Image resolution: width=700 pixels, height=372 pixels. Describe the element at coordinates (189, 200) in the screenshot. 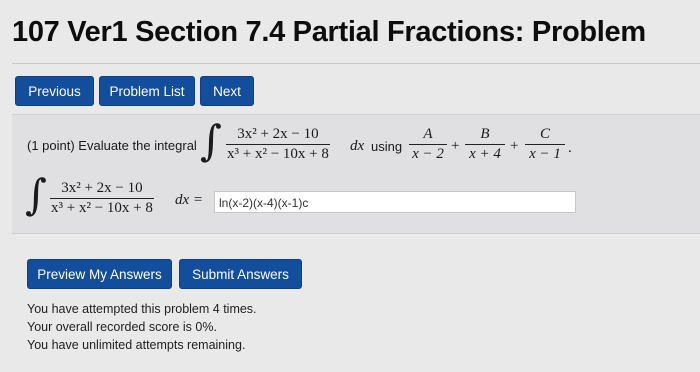

I see `dx-equals-label: dx =` at that location.